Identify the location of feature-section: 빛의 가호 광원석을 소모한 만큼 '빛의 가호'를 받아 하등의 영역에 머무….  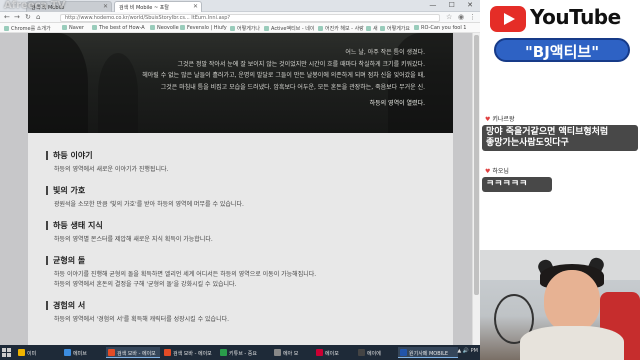
(246, 198).